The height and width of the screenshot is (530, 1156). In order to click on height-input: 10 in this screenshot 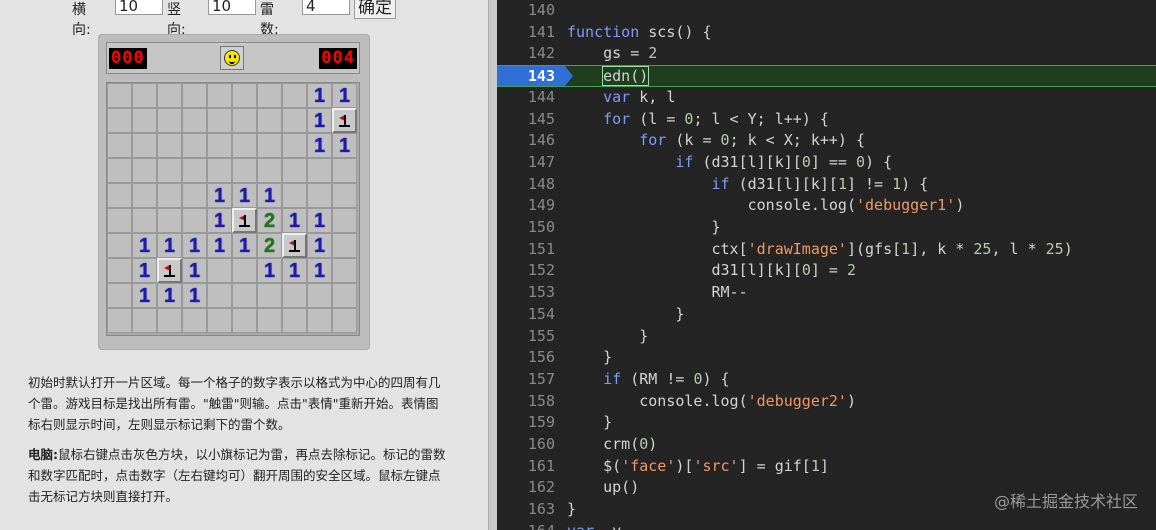, I will do `click(232, 7)`.